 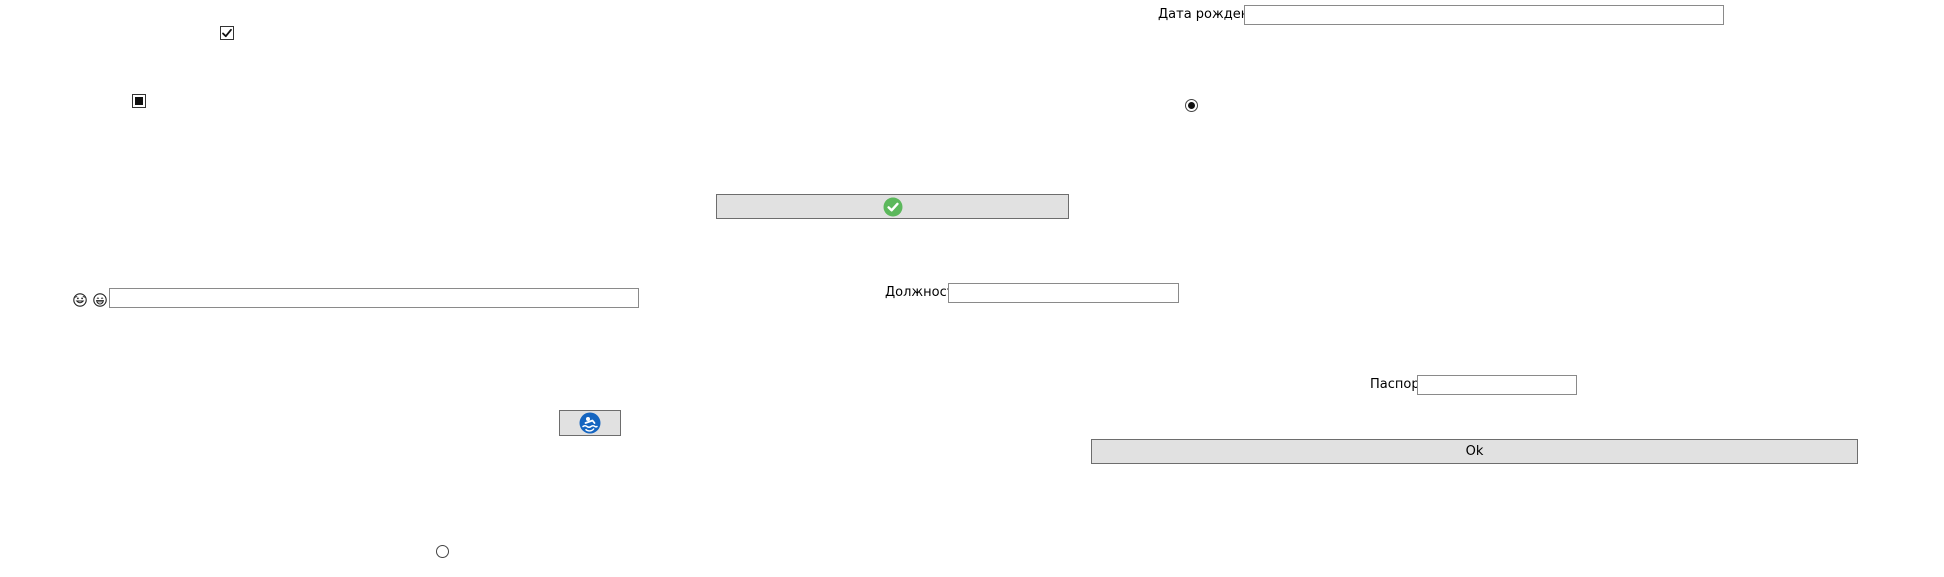 I want to click on indeterminate-mark, so click(x=139, y=101).